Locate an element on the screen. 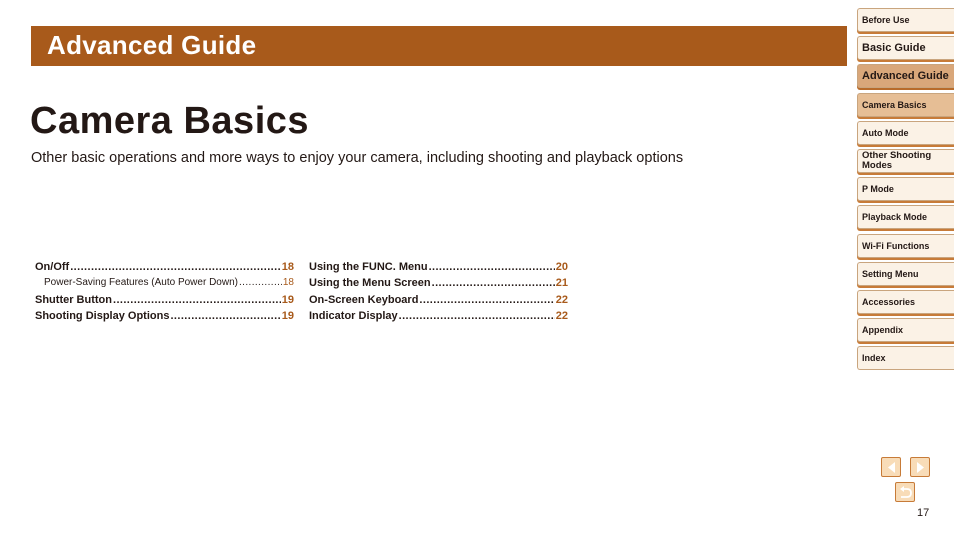  toc-entry: Using the Menu Screen 21 is located at coordinates (438, 285).